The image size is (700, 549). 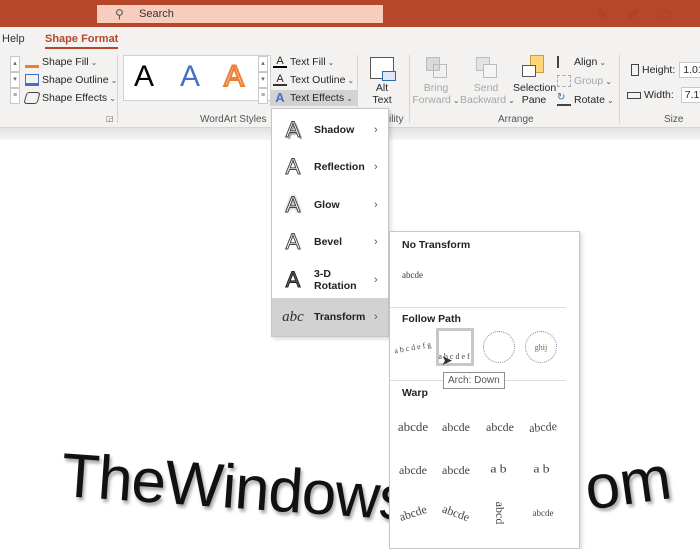 I want to click on send-backward-icon, so click(x=486, y=68).